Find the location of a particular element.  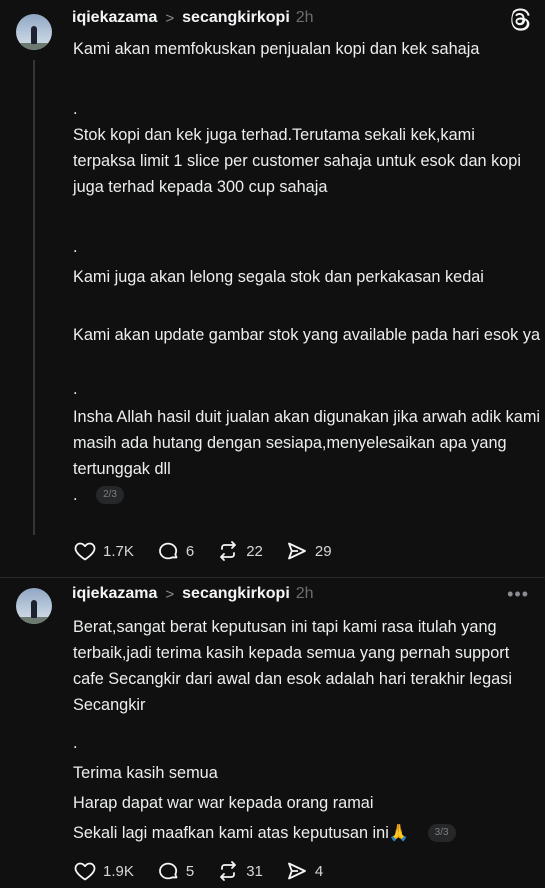

like-button: 1.9K is located at coordinates (103, 871).